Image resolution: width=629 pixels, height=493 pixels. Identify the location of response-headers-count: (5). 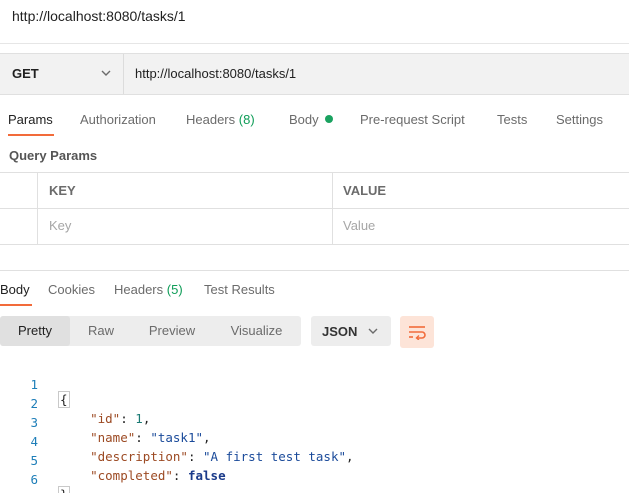
(174, 289).